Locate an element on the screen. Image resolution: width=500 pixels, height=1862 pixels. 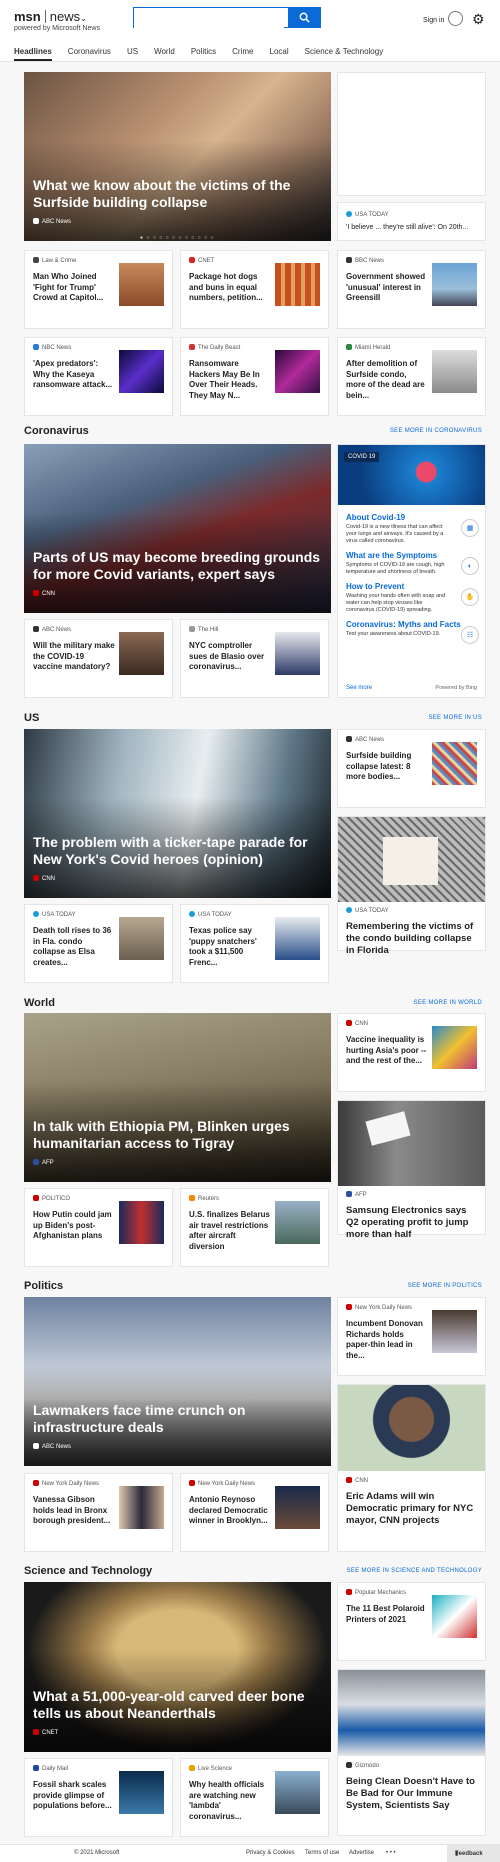
section-heading: Coronavirus is located at coordinates (56, 431).